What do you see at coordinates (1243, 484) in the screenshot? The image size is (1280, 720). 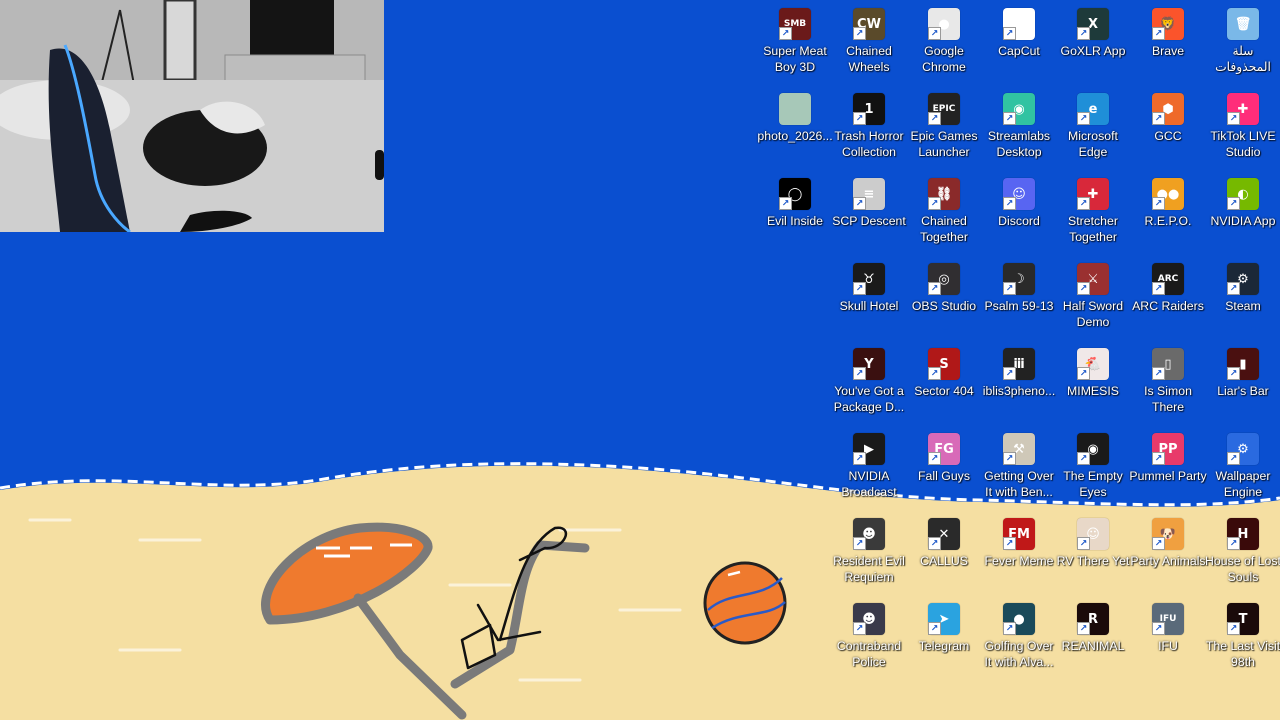 I see `desktop-icon-label: Wallpaper Engine` at bounding box center [1243, 484].